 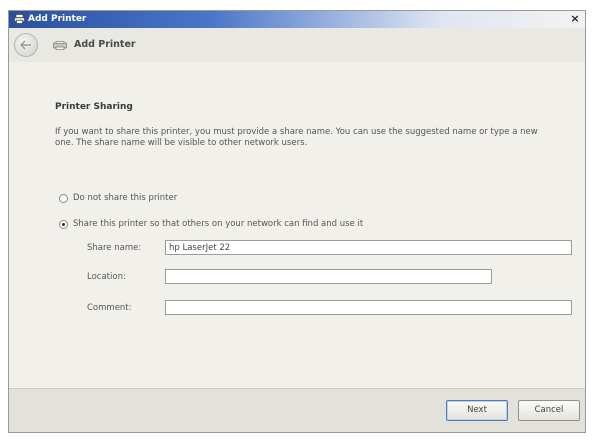 I want to click on back-button, so click(x=26, y=45).